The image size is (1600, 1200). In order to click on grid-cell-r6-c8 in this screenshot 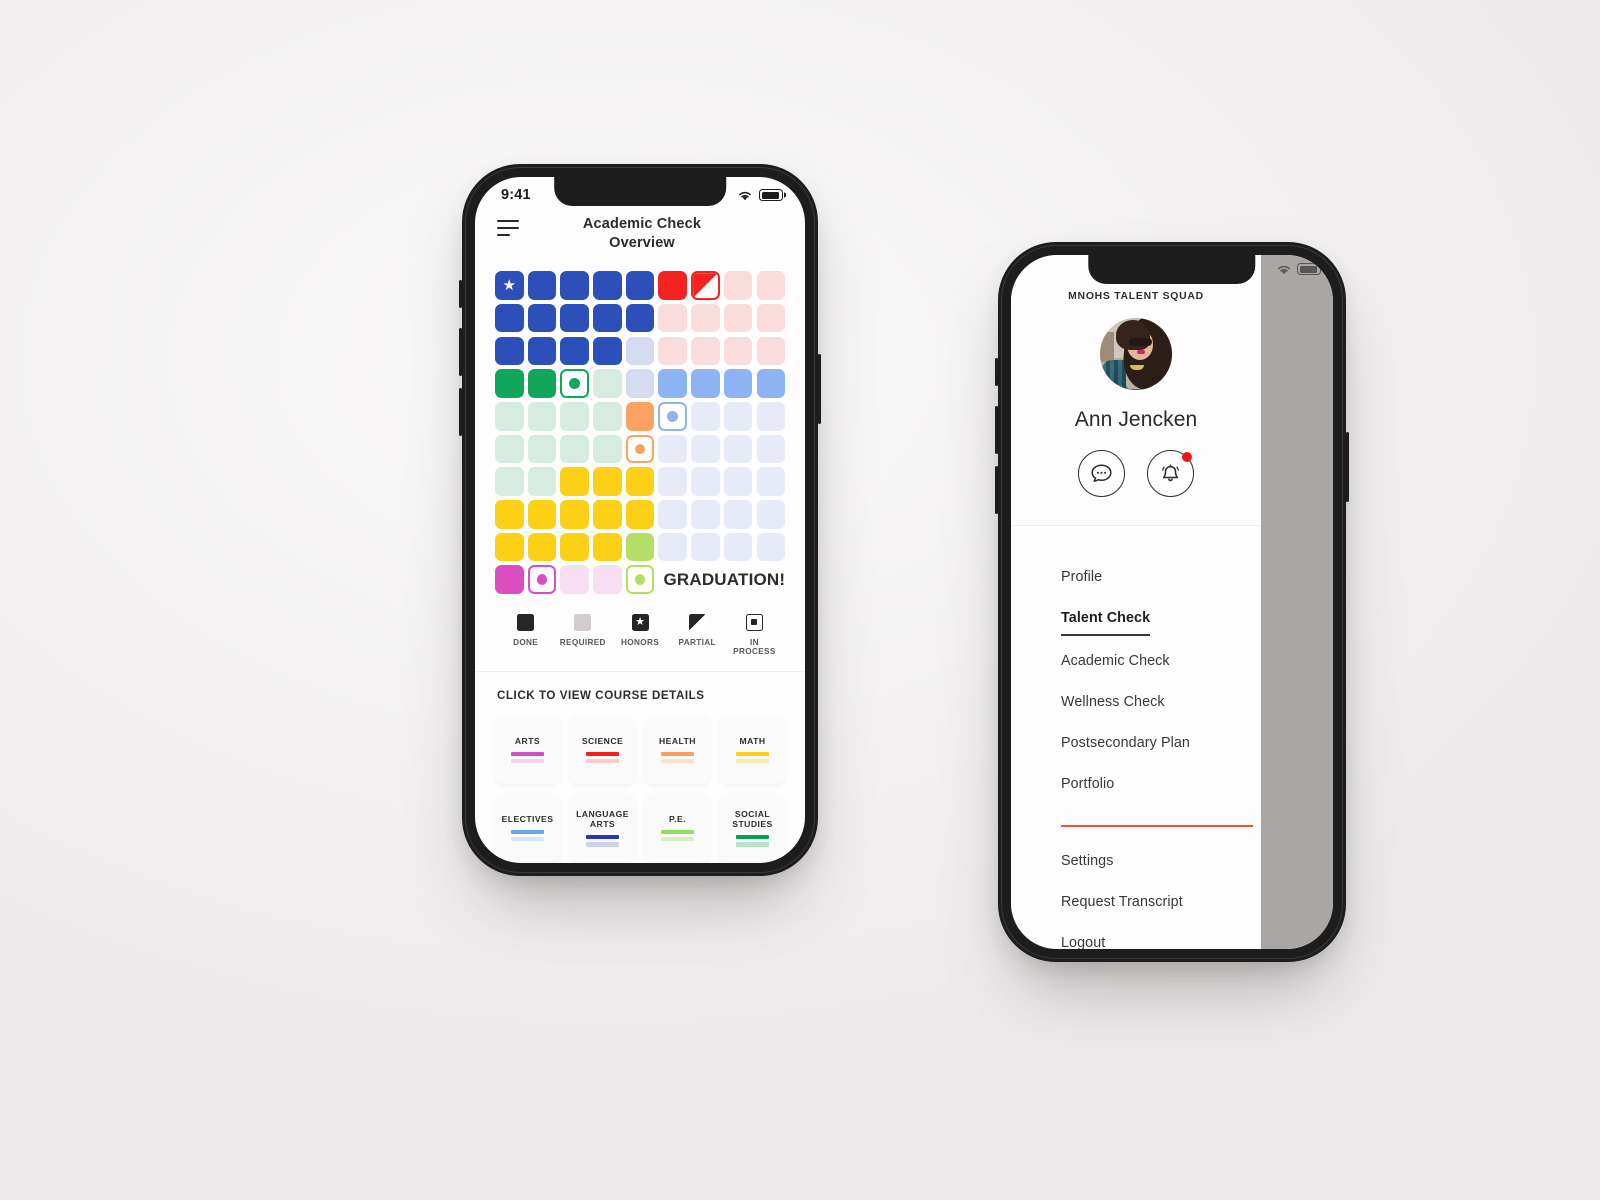, I will do `click(738, 449)`.